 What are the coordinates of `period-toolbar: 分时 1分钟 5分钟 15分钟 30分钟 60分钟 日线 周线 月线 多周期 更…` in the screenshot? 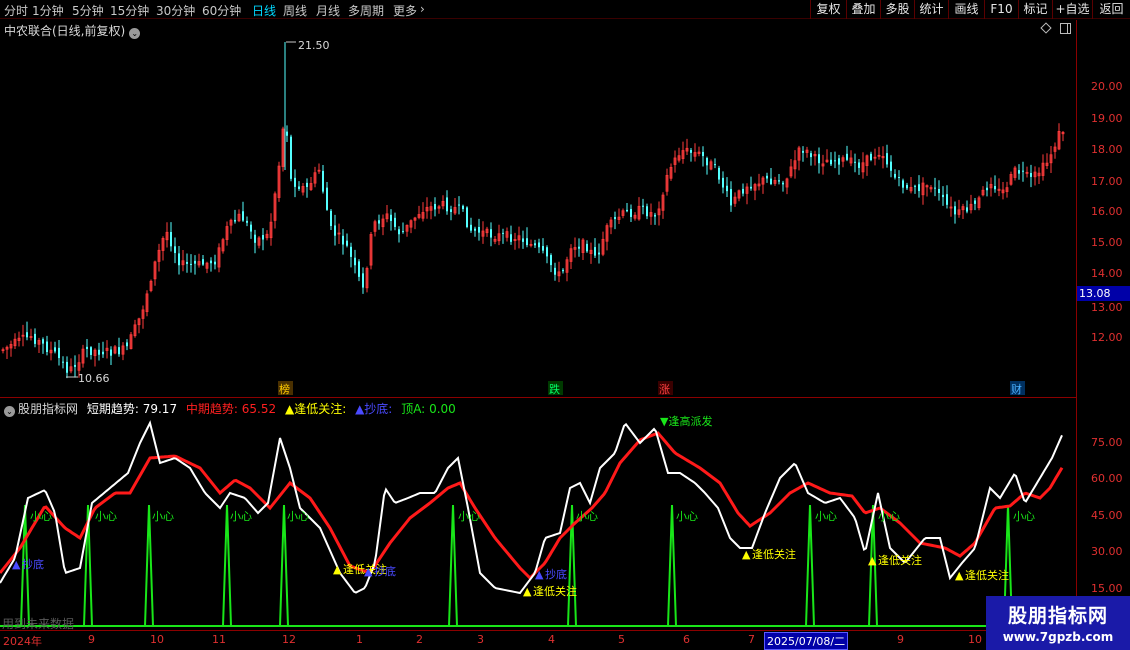 It's located at (565, 9).